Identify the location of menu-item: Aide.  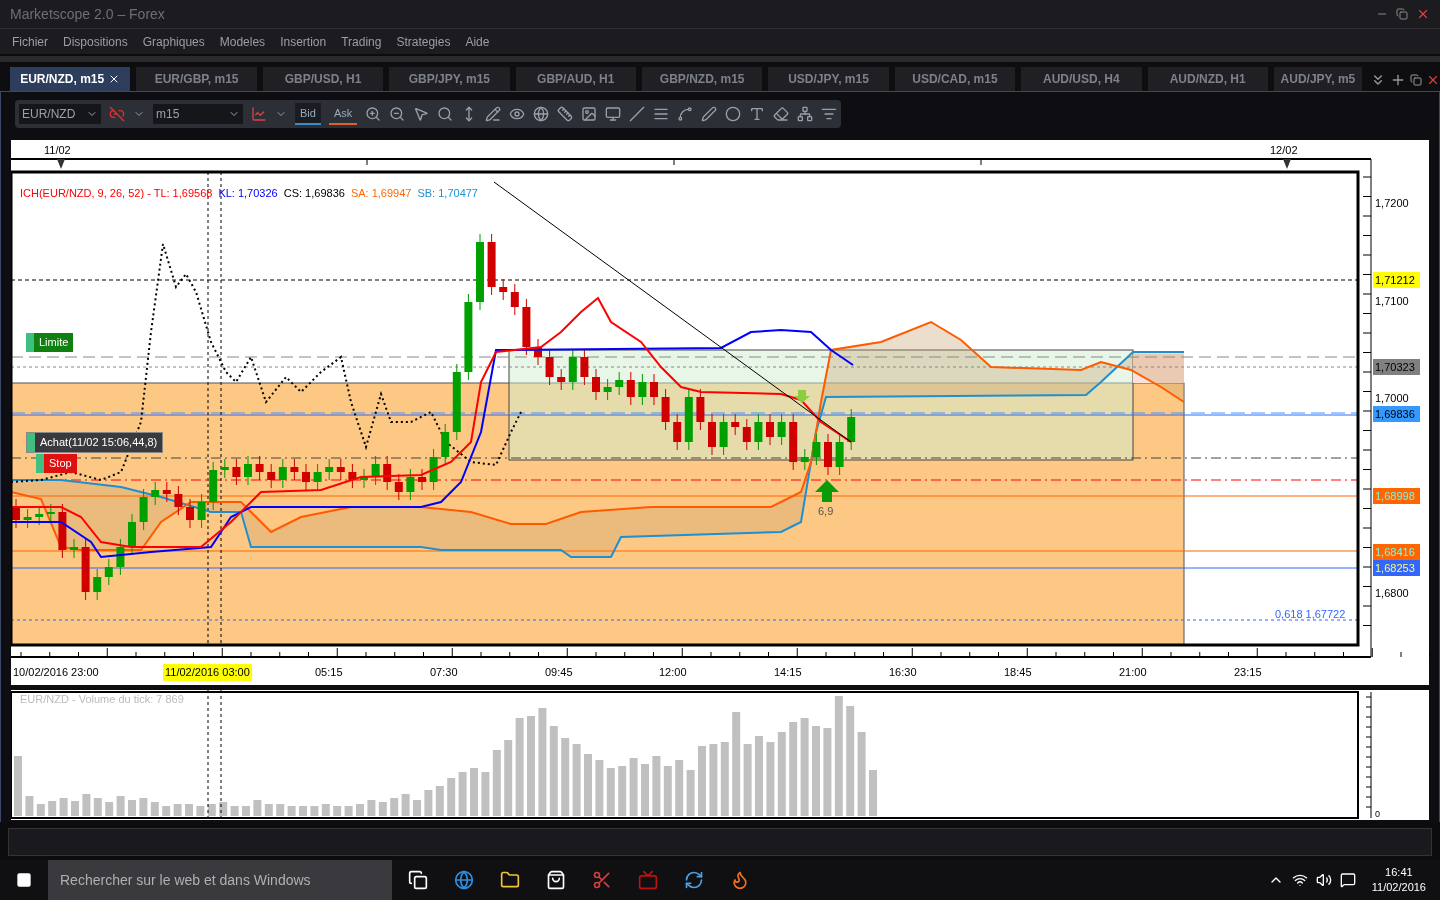
(477, 41).